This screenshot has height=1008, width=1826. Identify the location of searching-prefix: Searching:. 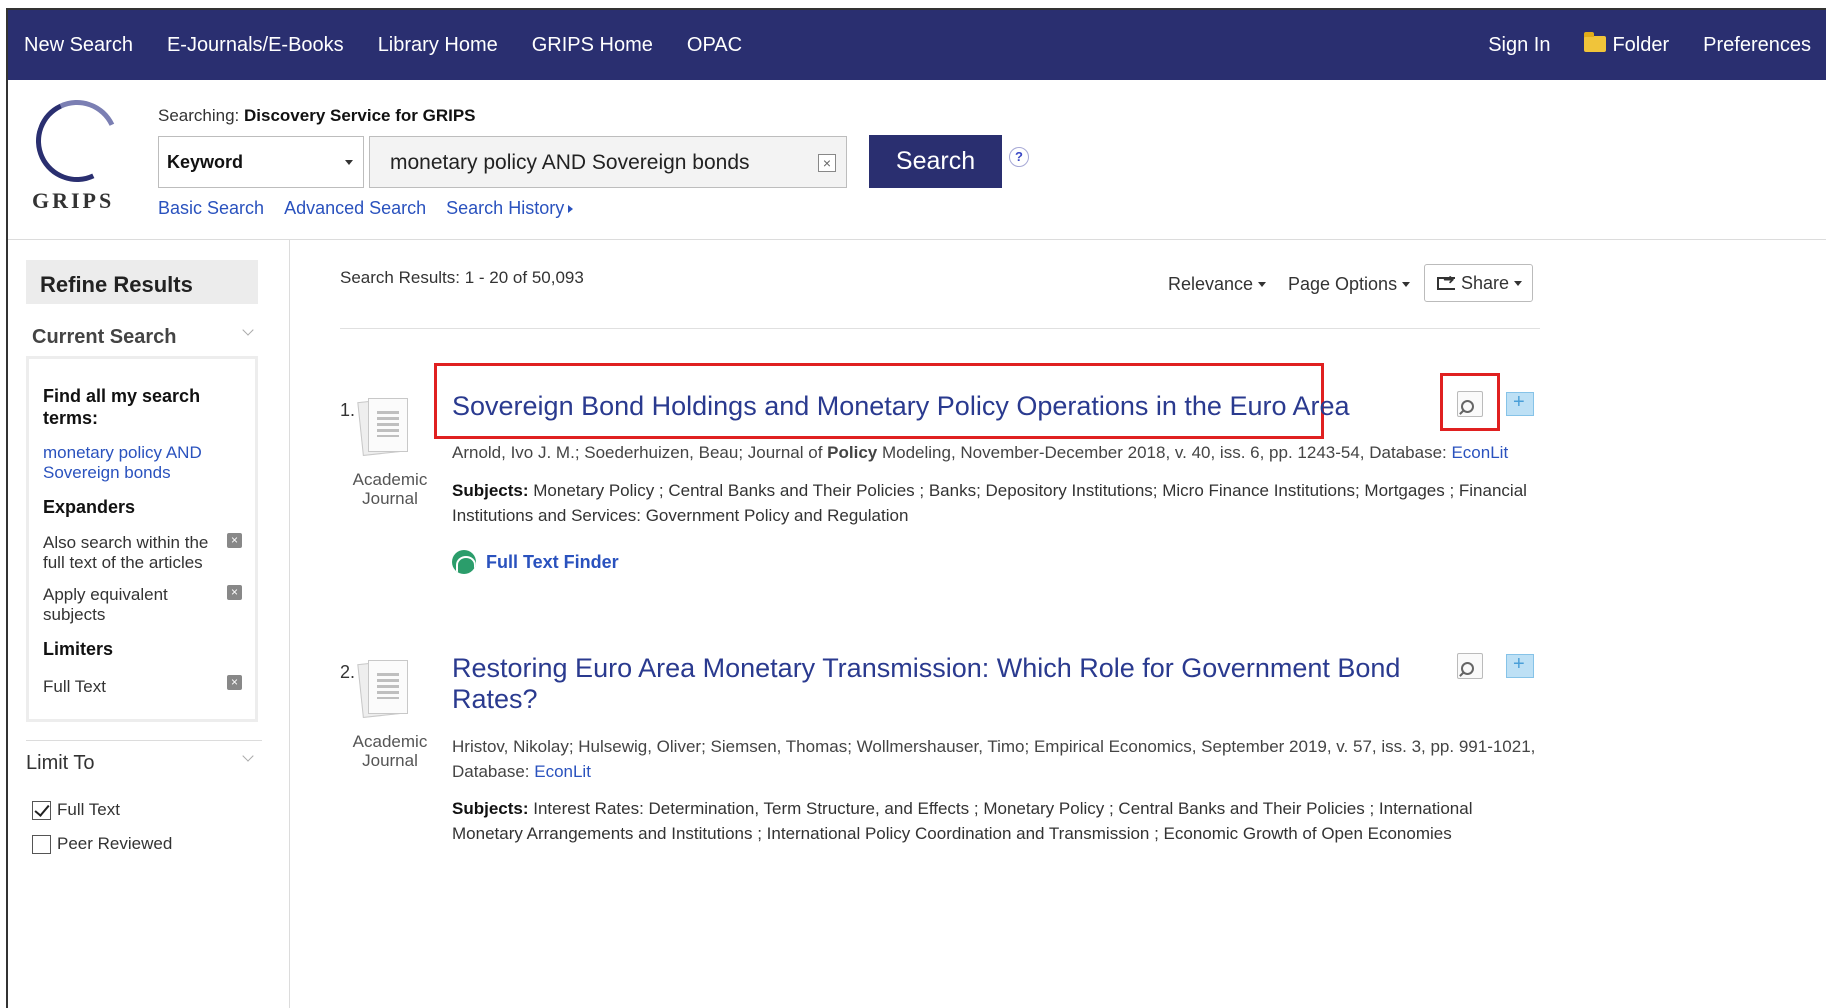
(199, 115).